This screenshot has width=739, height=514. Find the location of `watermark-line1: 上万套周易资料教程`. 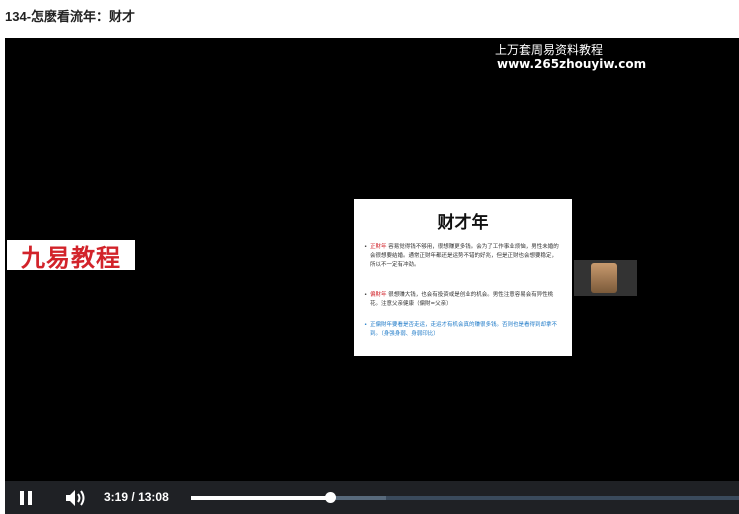

watermark-line1: 上万套周易资料教程 is located at coordinates (549, 50).